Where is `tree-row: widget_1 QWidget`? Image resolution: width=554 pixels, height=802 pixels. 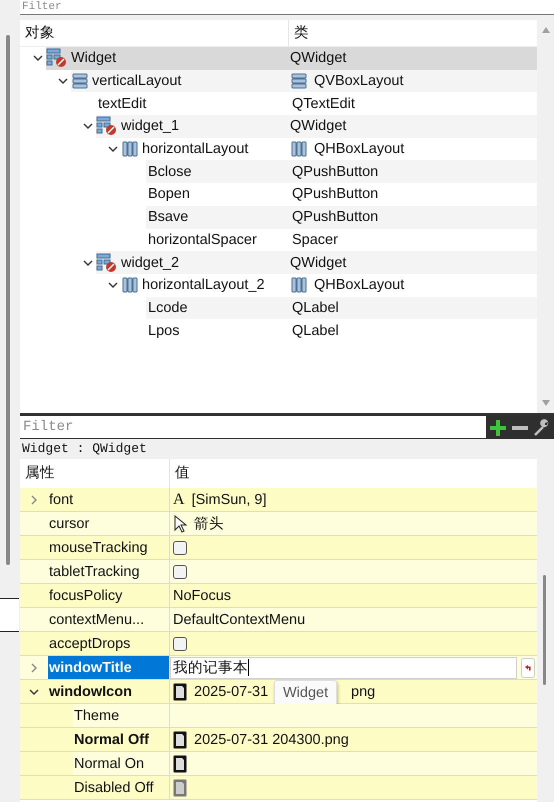
tree-row: widget_1 QWidget is located at coordinates (316, 126).